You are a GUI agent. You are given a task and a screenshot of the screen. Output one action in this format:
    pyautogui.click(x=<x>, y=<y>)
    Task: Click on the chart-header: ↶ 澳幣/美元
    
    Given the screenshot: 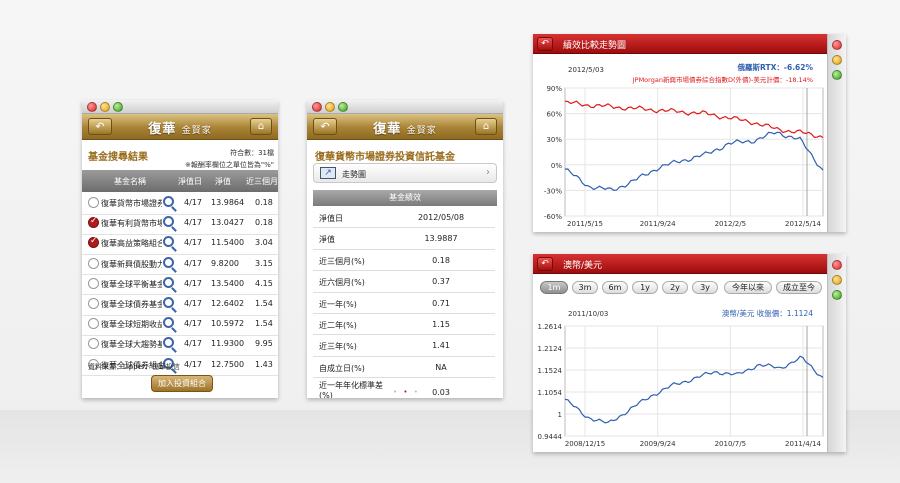 What is the action you would take?
    pyautogui.click(x=689, y=264)
    